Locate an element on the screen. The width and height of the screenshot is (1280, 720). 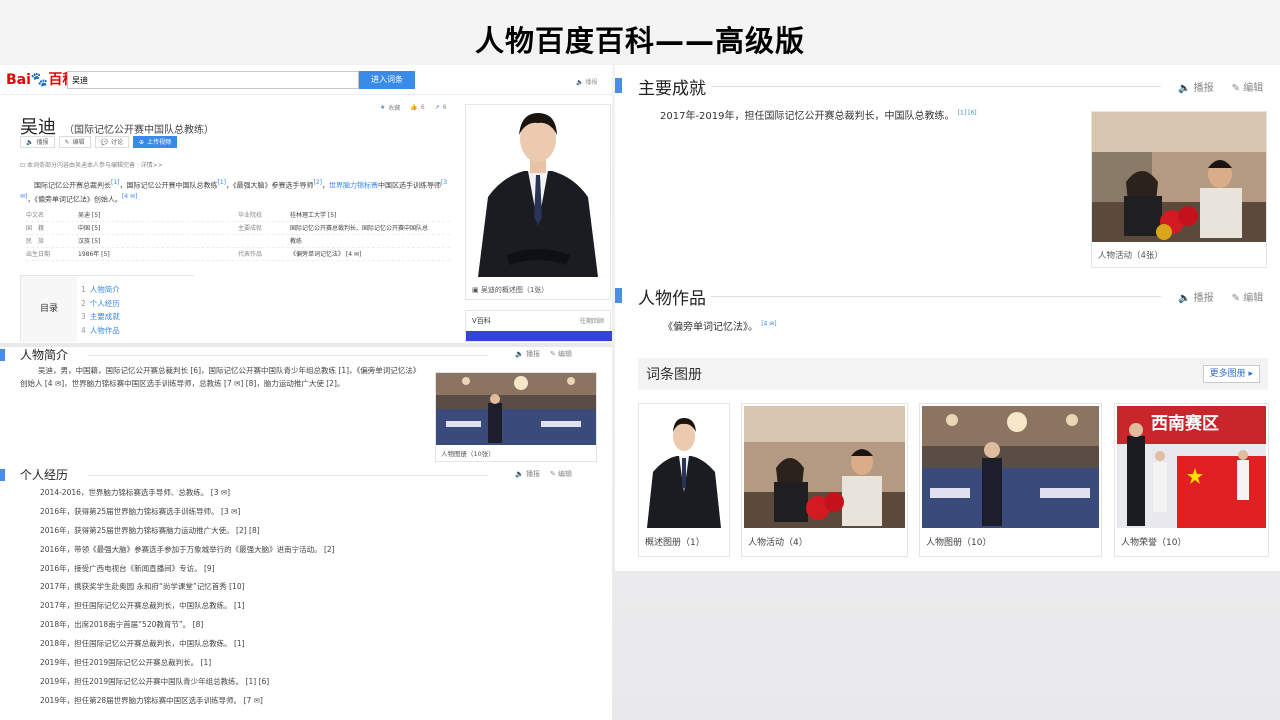
section-rule is located at coordinates (288, 355).